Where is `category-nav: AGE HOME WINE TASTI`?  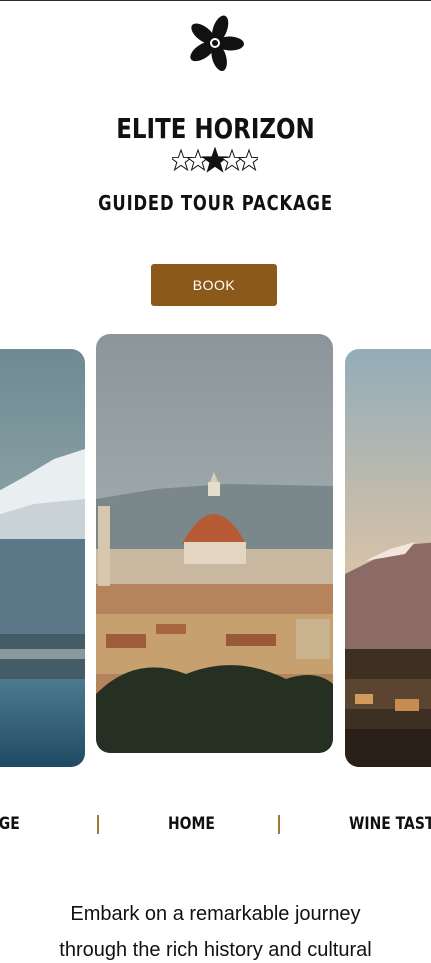
category-nav: AGE HOME WINE TASTI is located at coordinates (215, 824).